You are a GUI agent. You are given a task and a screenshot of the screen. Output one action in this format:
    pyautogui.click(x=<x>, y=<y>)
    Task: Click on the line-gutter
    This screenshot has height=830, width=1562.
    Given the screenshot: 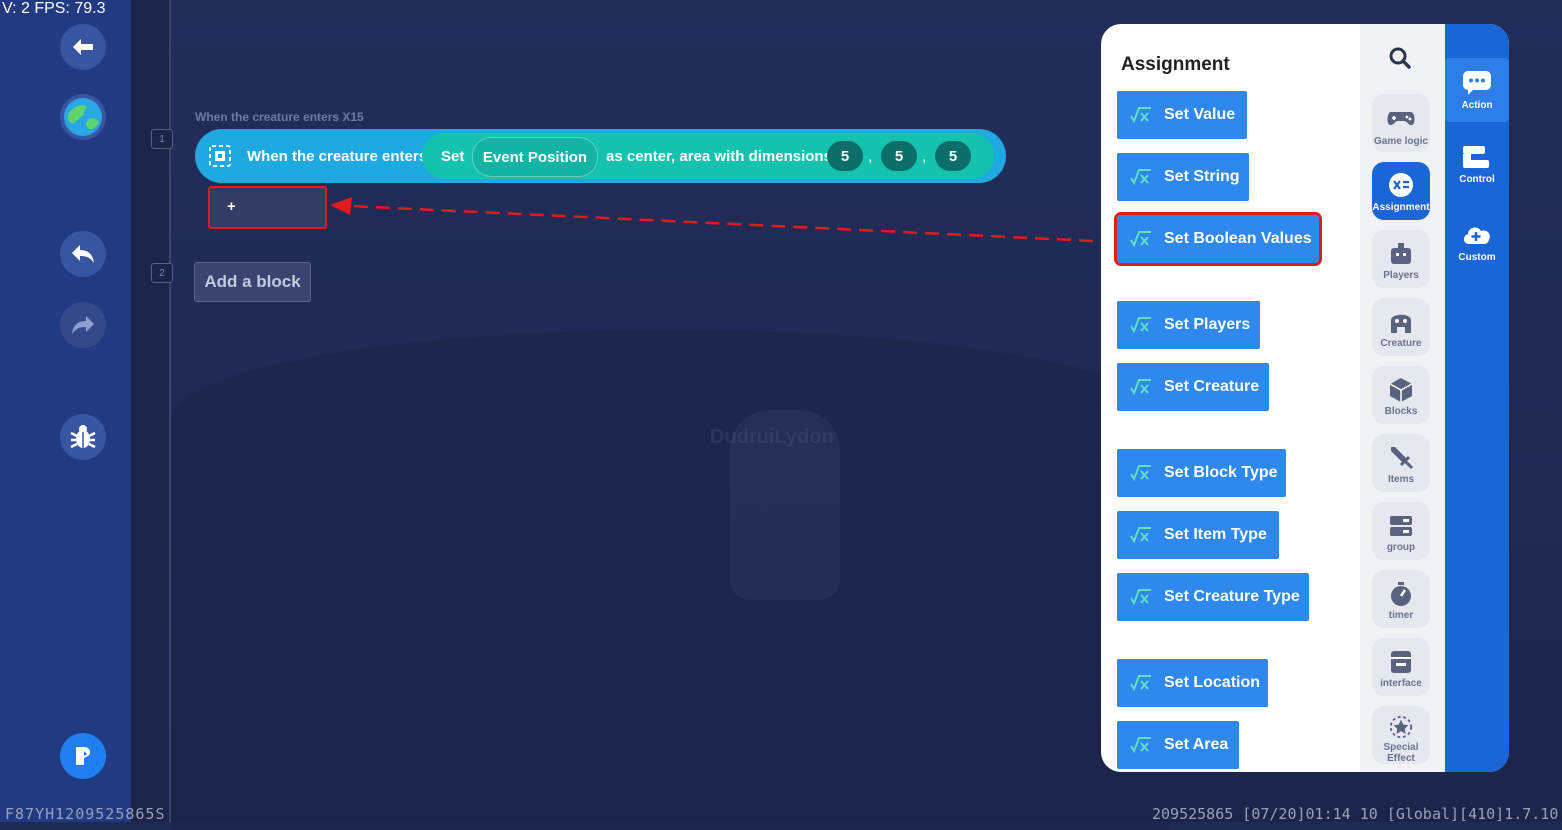 What is the action you would take?
    pyautogui.click(x=151, y=411)
    